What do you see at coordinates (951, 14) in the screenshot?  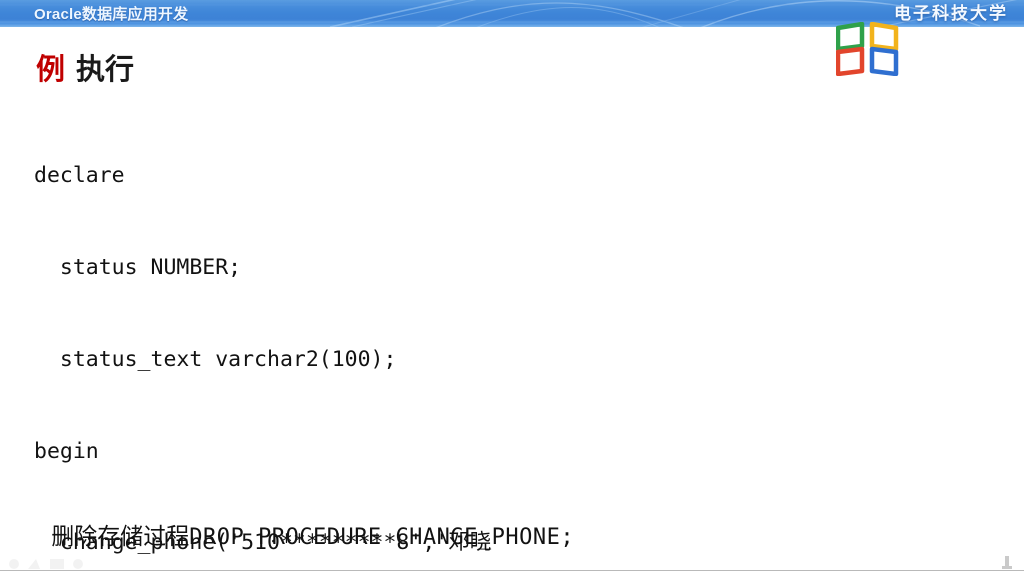 I see `university-name: 电子科技大学` at bounding box center [951, 14].